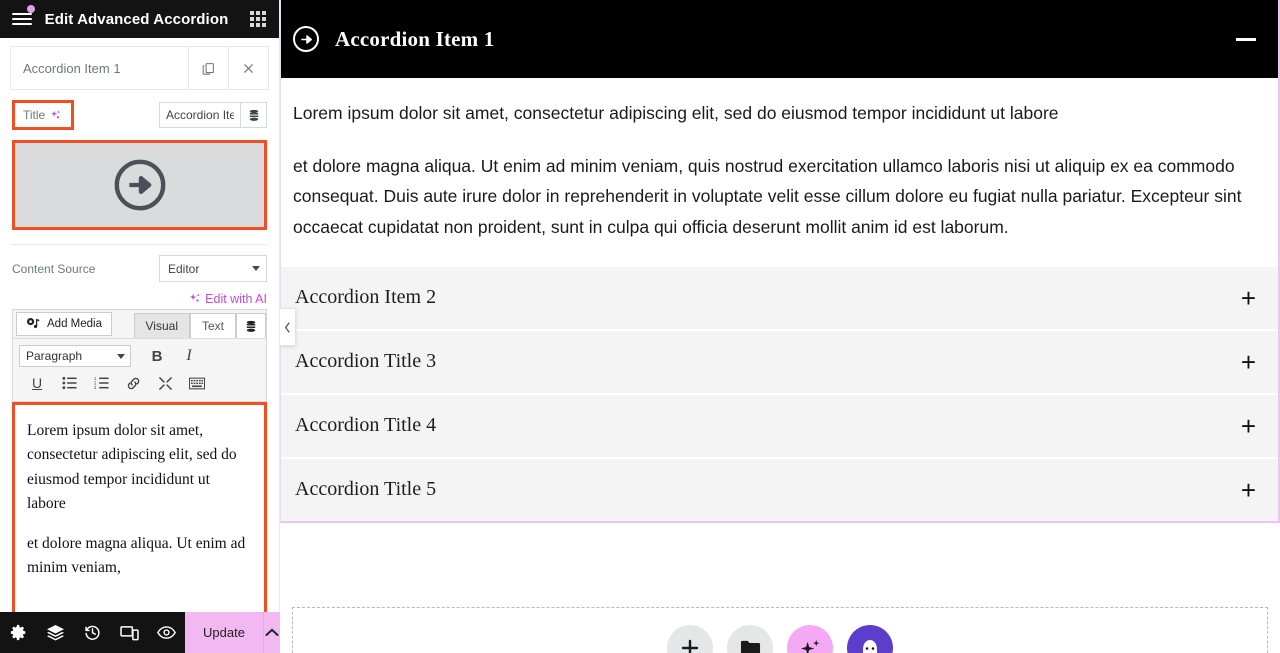 The width and height of the screenshot is (1280, 653). I want to click on toolbar-toggle-button, so click(197, 383).